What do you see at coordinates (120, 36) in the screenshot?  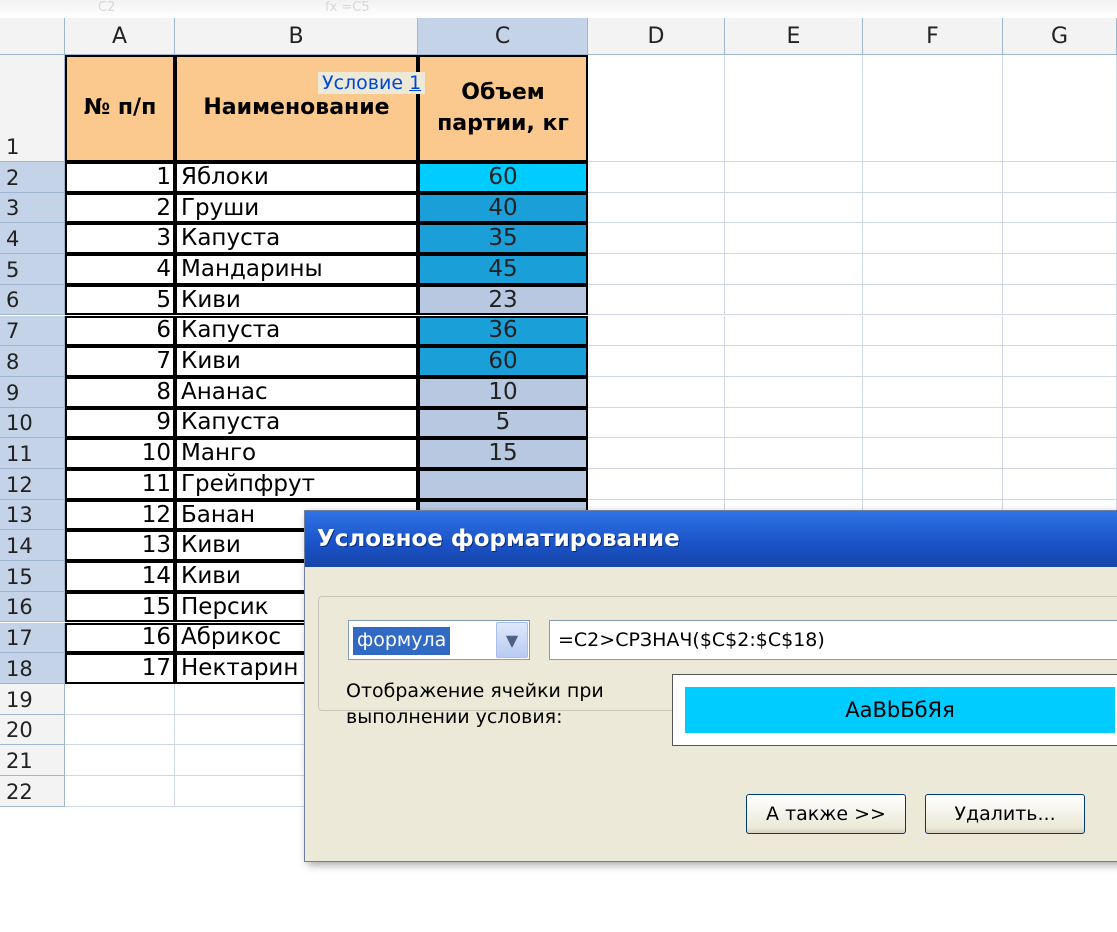 I see `column-header-a: A` at bounding box center [120, 36].